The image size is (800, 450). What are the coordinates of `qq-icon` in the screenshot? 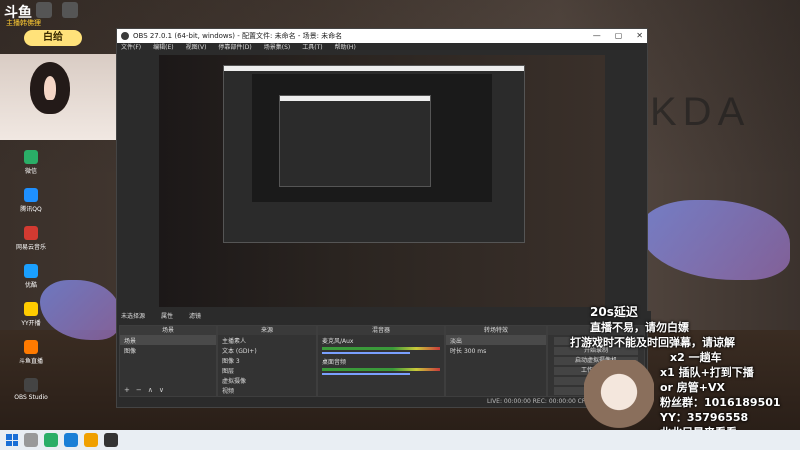 It's located at (31, 195).